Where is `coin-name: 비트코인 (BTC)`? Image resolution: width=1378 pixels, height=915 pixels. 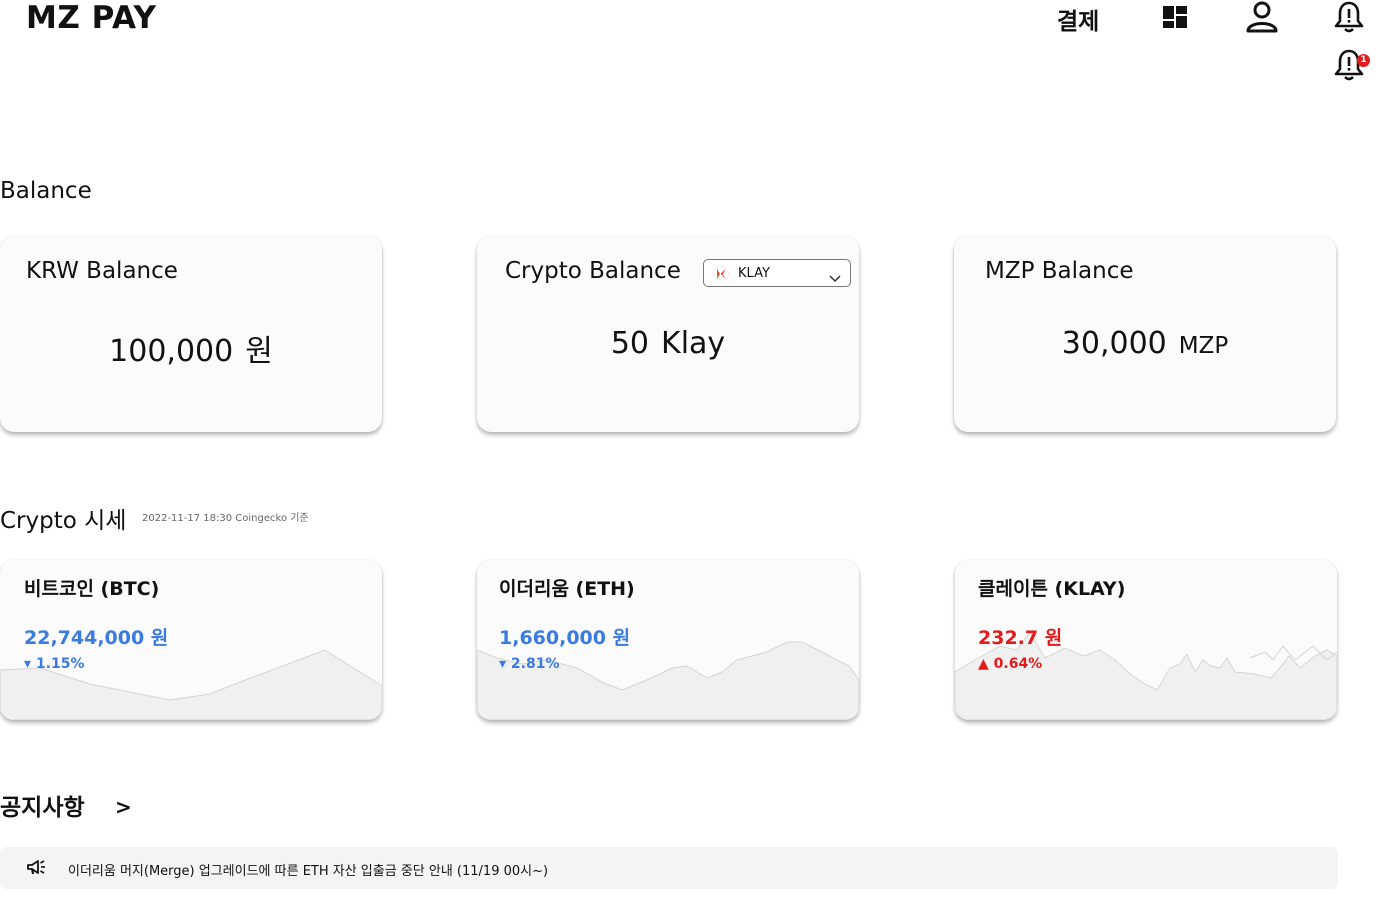
coin-name: 비트코인 (BTC) is located at coordinates (92, 589).